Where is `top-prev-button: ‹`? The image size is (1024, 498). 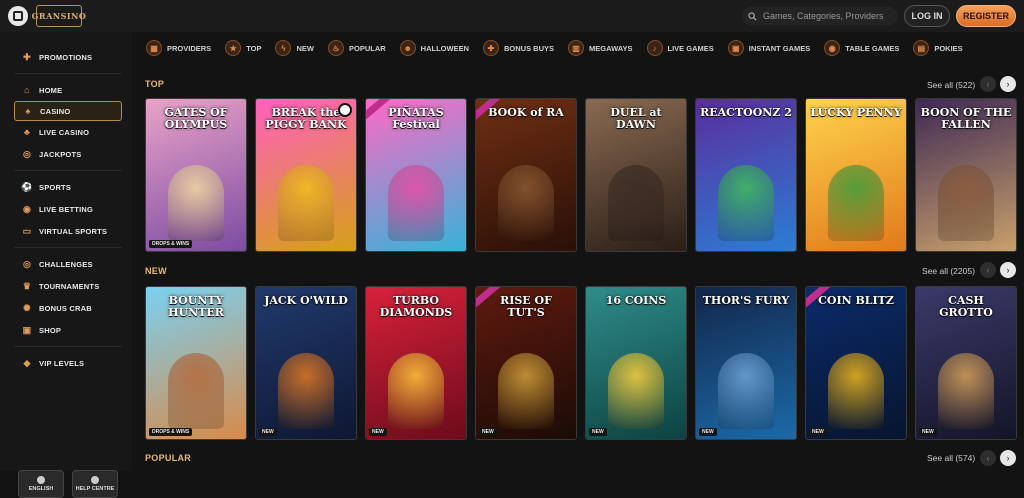 top-prev-button: ‹ is located at coordinates (988, 84).